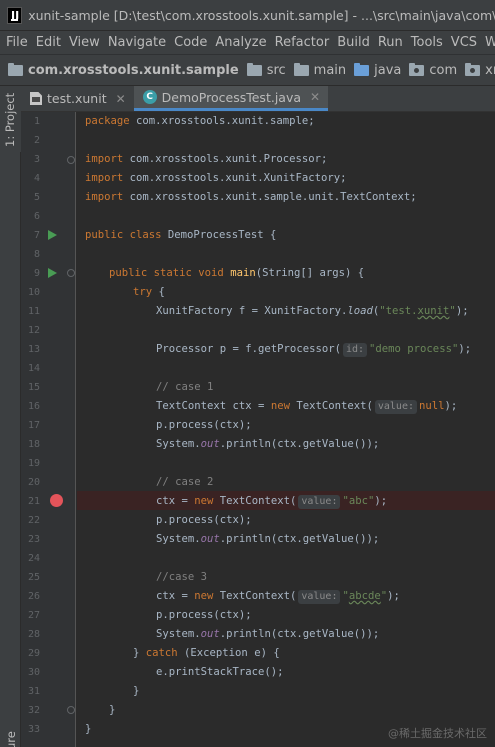 Image resolution: width=495 pixels, height=747 pixels. What do you see at coordinates (355, 350) in the screenshot?
I see `parameter-hint: id:` at bounding box center [355, 350].